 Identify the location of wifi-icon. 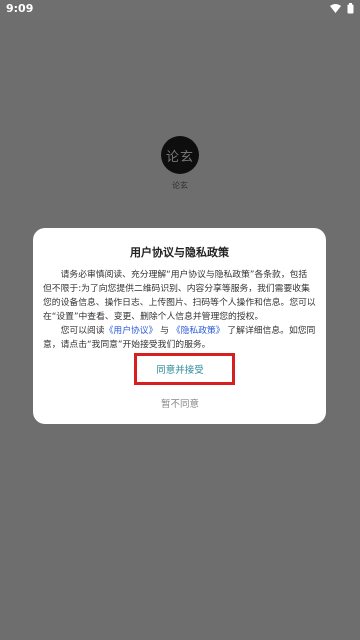
(335, 8).